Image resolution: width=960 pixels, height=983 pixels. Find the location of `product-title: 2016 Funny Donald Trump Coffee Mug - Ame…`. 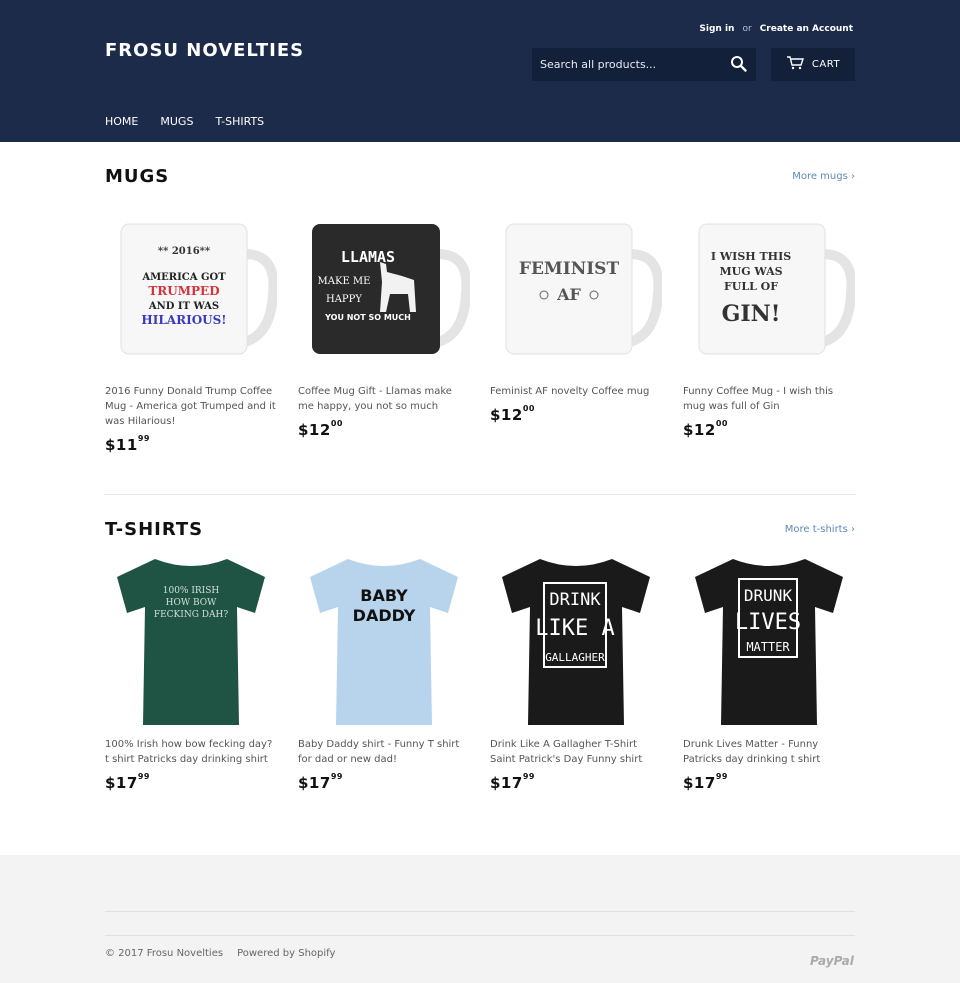

product-title: 2016 Funny Donald Trump Coffee Mug - Ame… is located at coordinates (191, 406).